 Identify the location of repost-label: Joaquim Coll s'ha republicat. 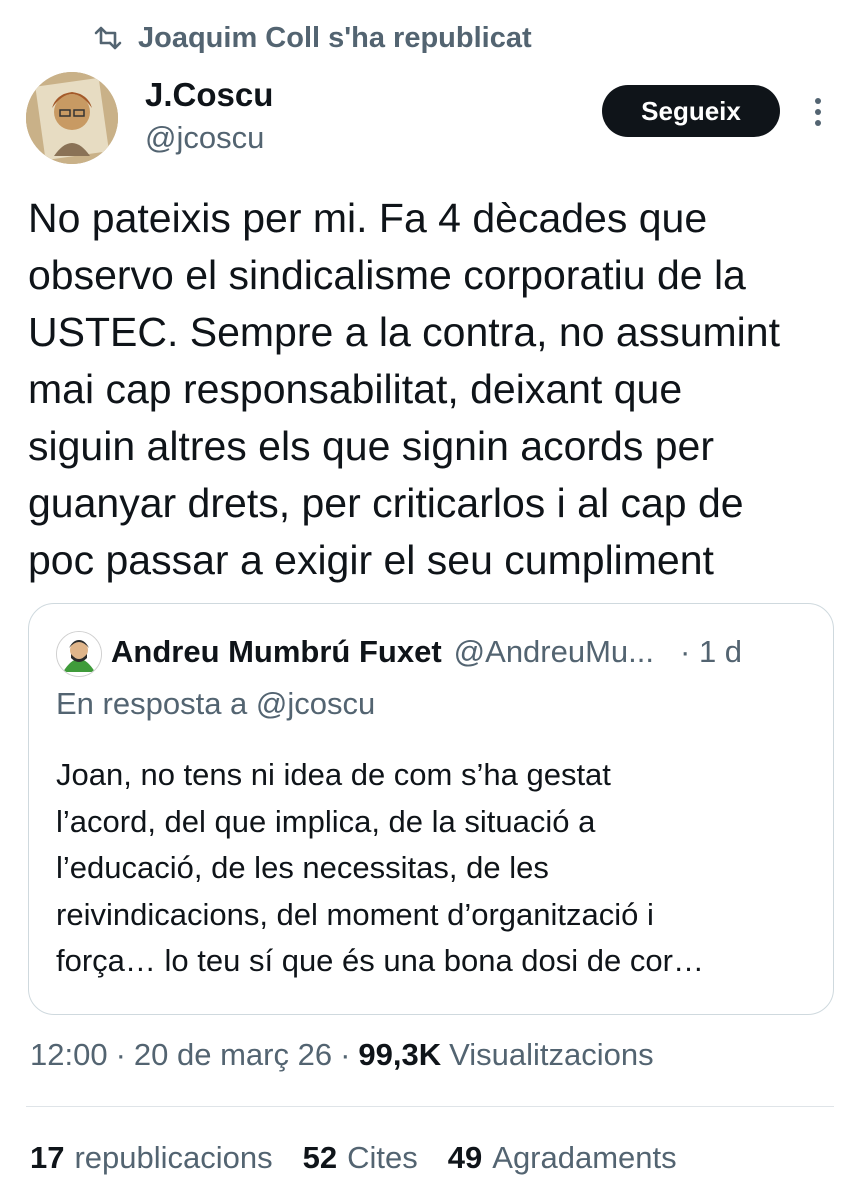
(335, 37).